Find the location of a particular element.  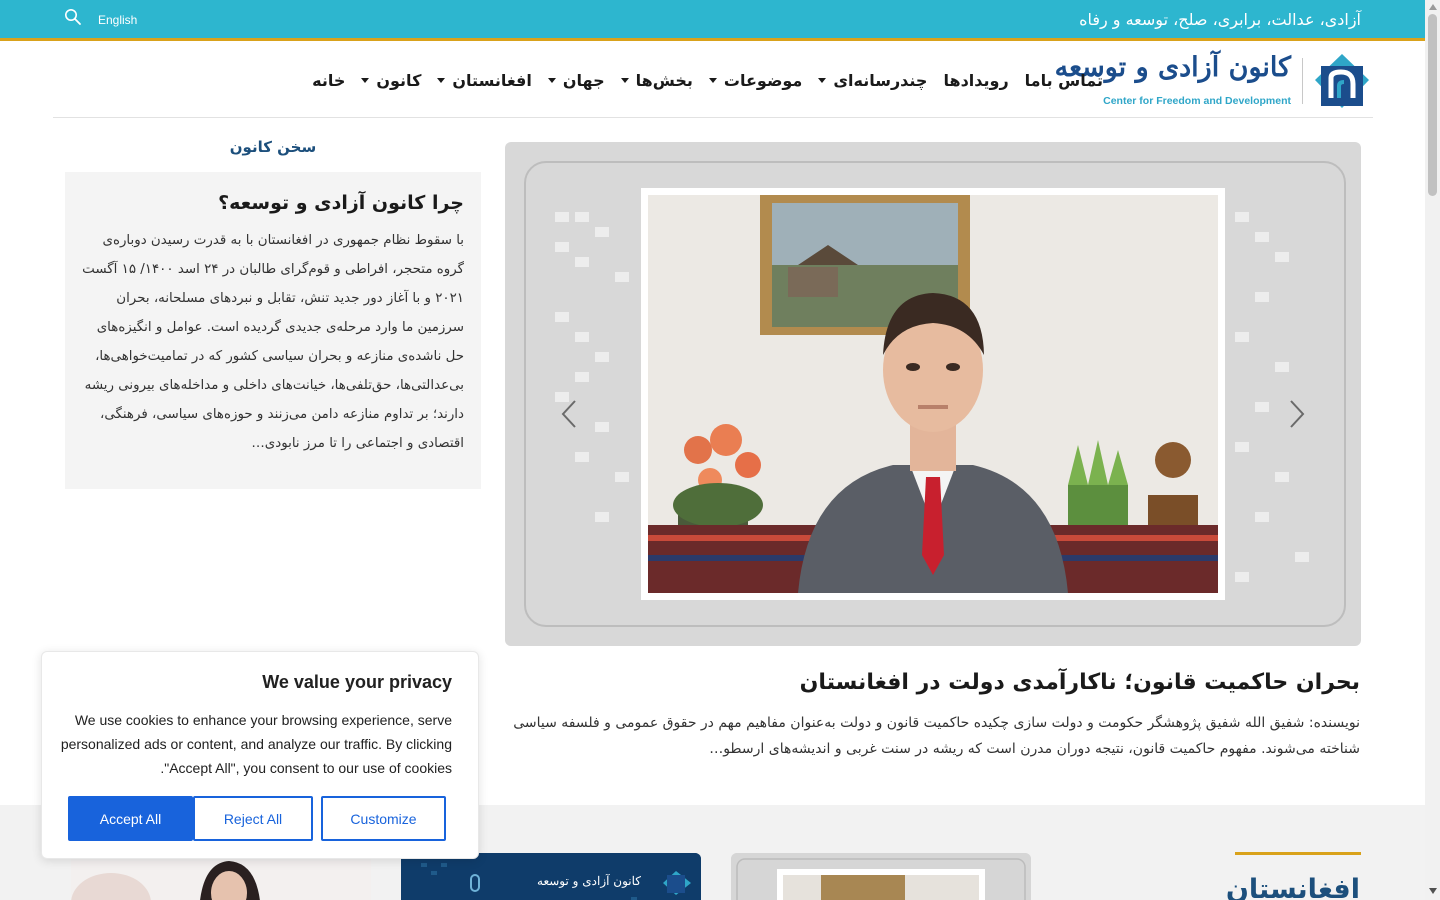

nav-item: چندرسانه‌ای is located at coordinates (872, 80).